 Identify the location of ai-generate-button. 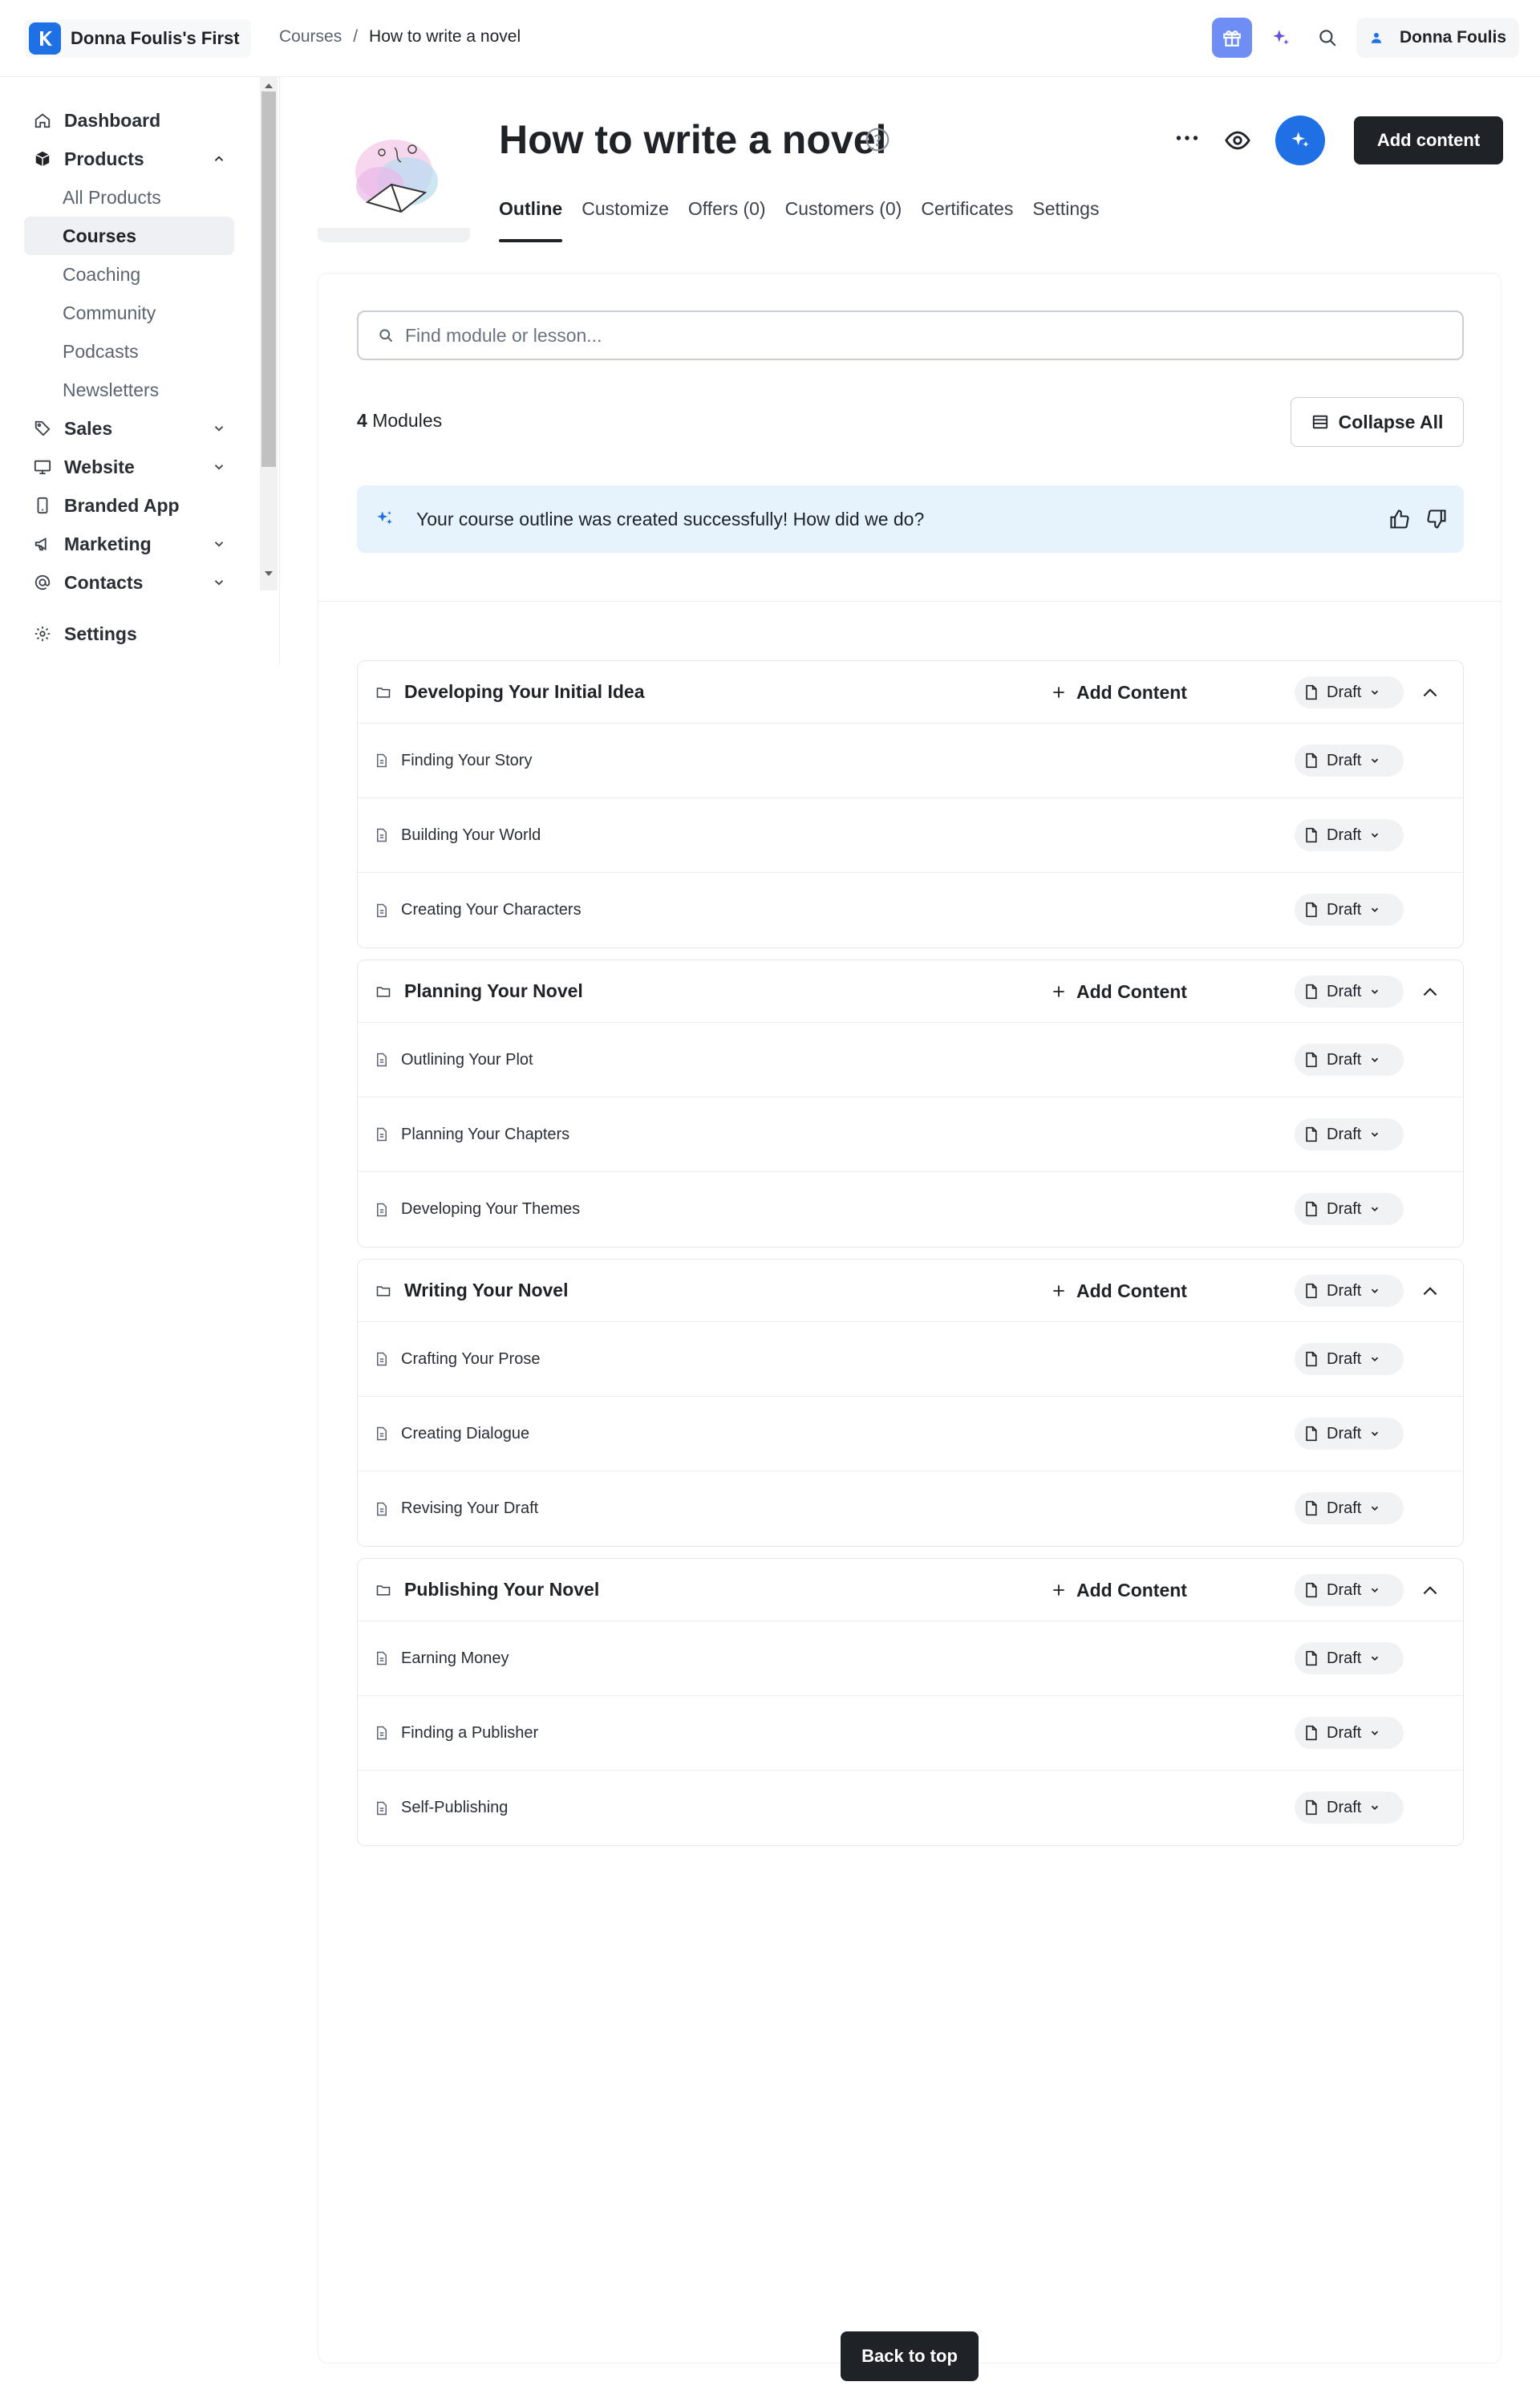
(1300, 140).